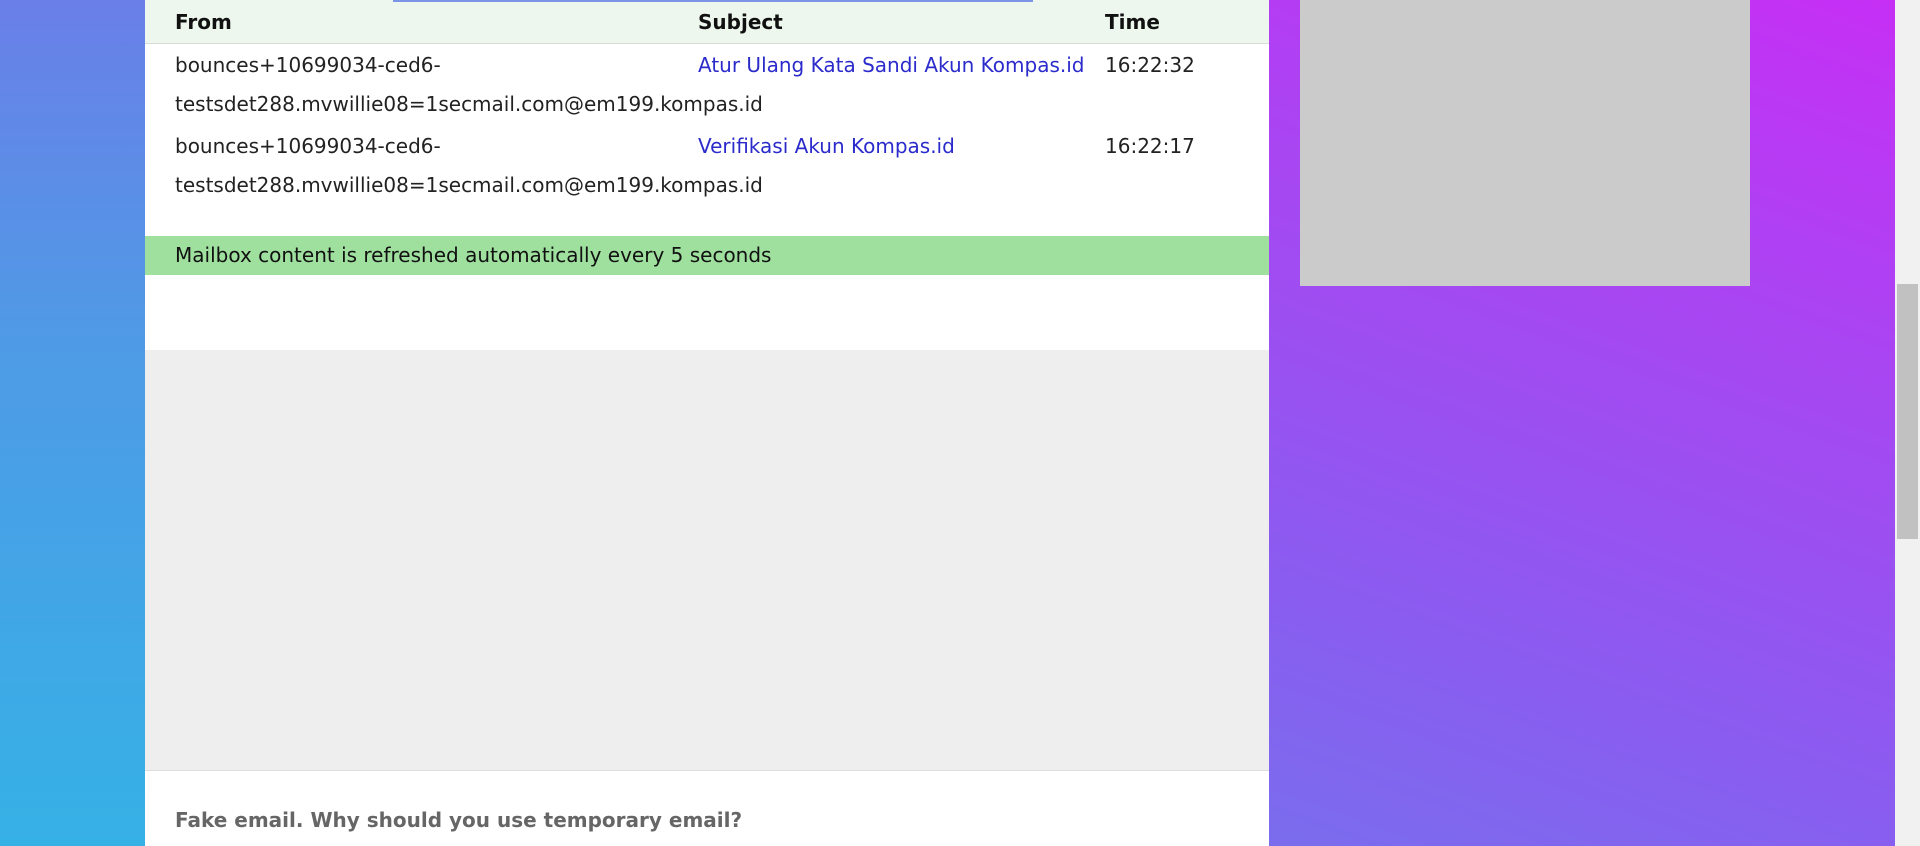 This screenshot has width=1920, height=846. What do you see at coordinates (713, 1) in the screenshot?
I see `header-accent-line` at bounding box center [713, 1].